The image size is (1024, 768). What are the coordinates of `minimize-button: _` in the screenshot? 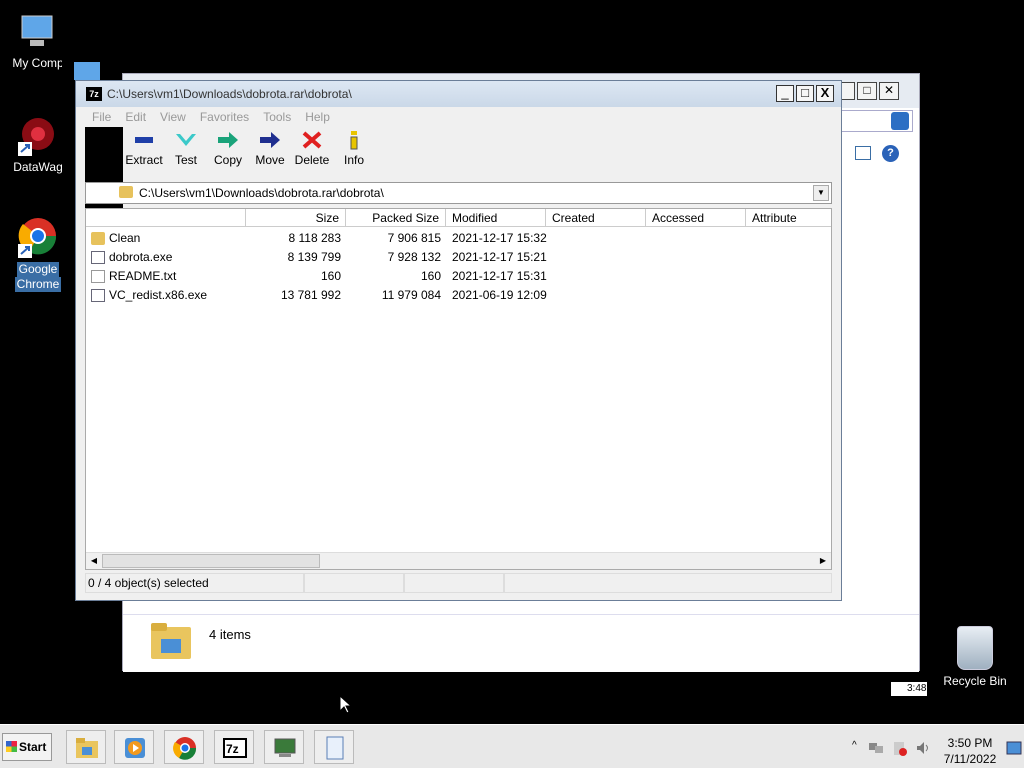 It's located at (785, 93).